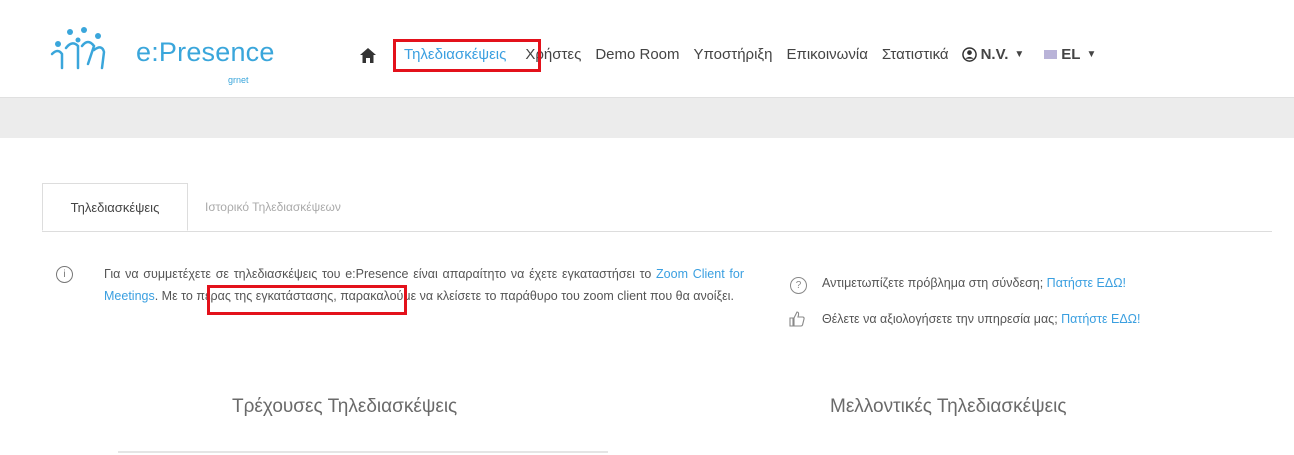  Describe the element at coordinates (915, 54) in the screenshot. I see `nav-item-statistics: Στατιστικά` at that location.